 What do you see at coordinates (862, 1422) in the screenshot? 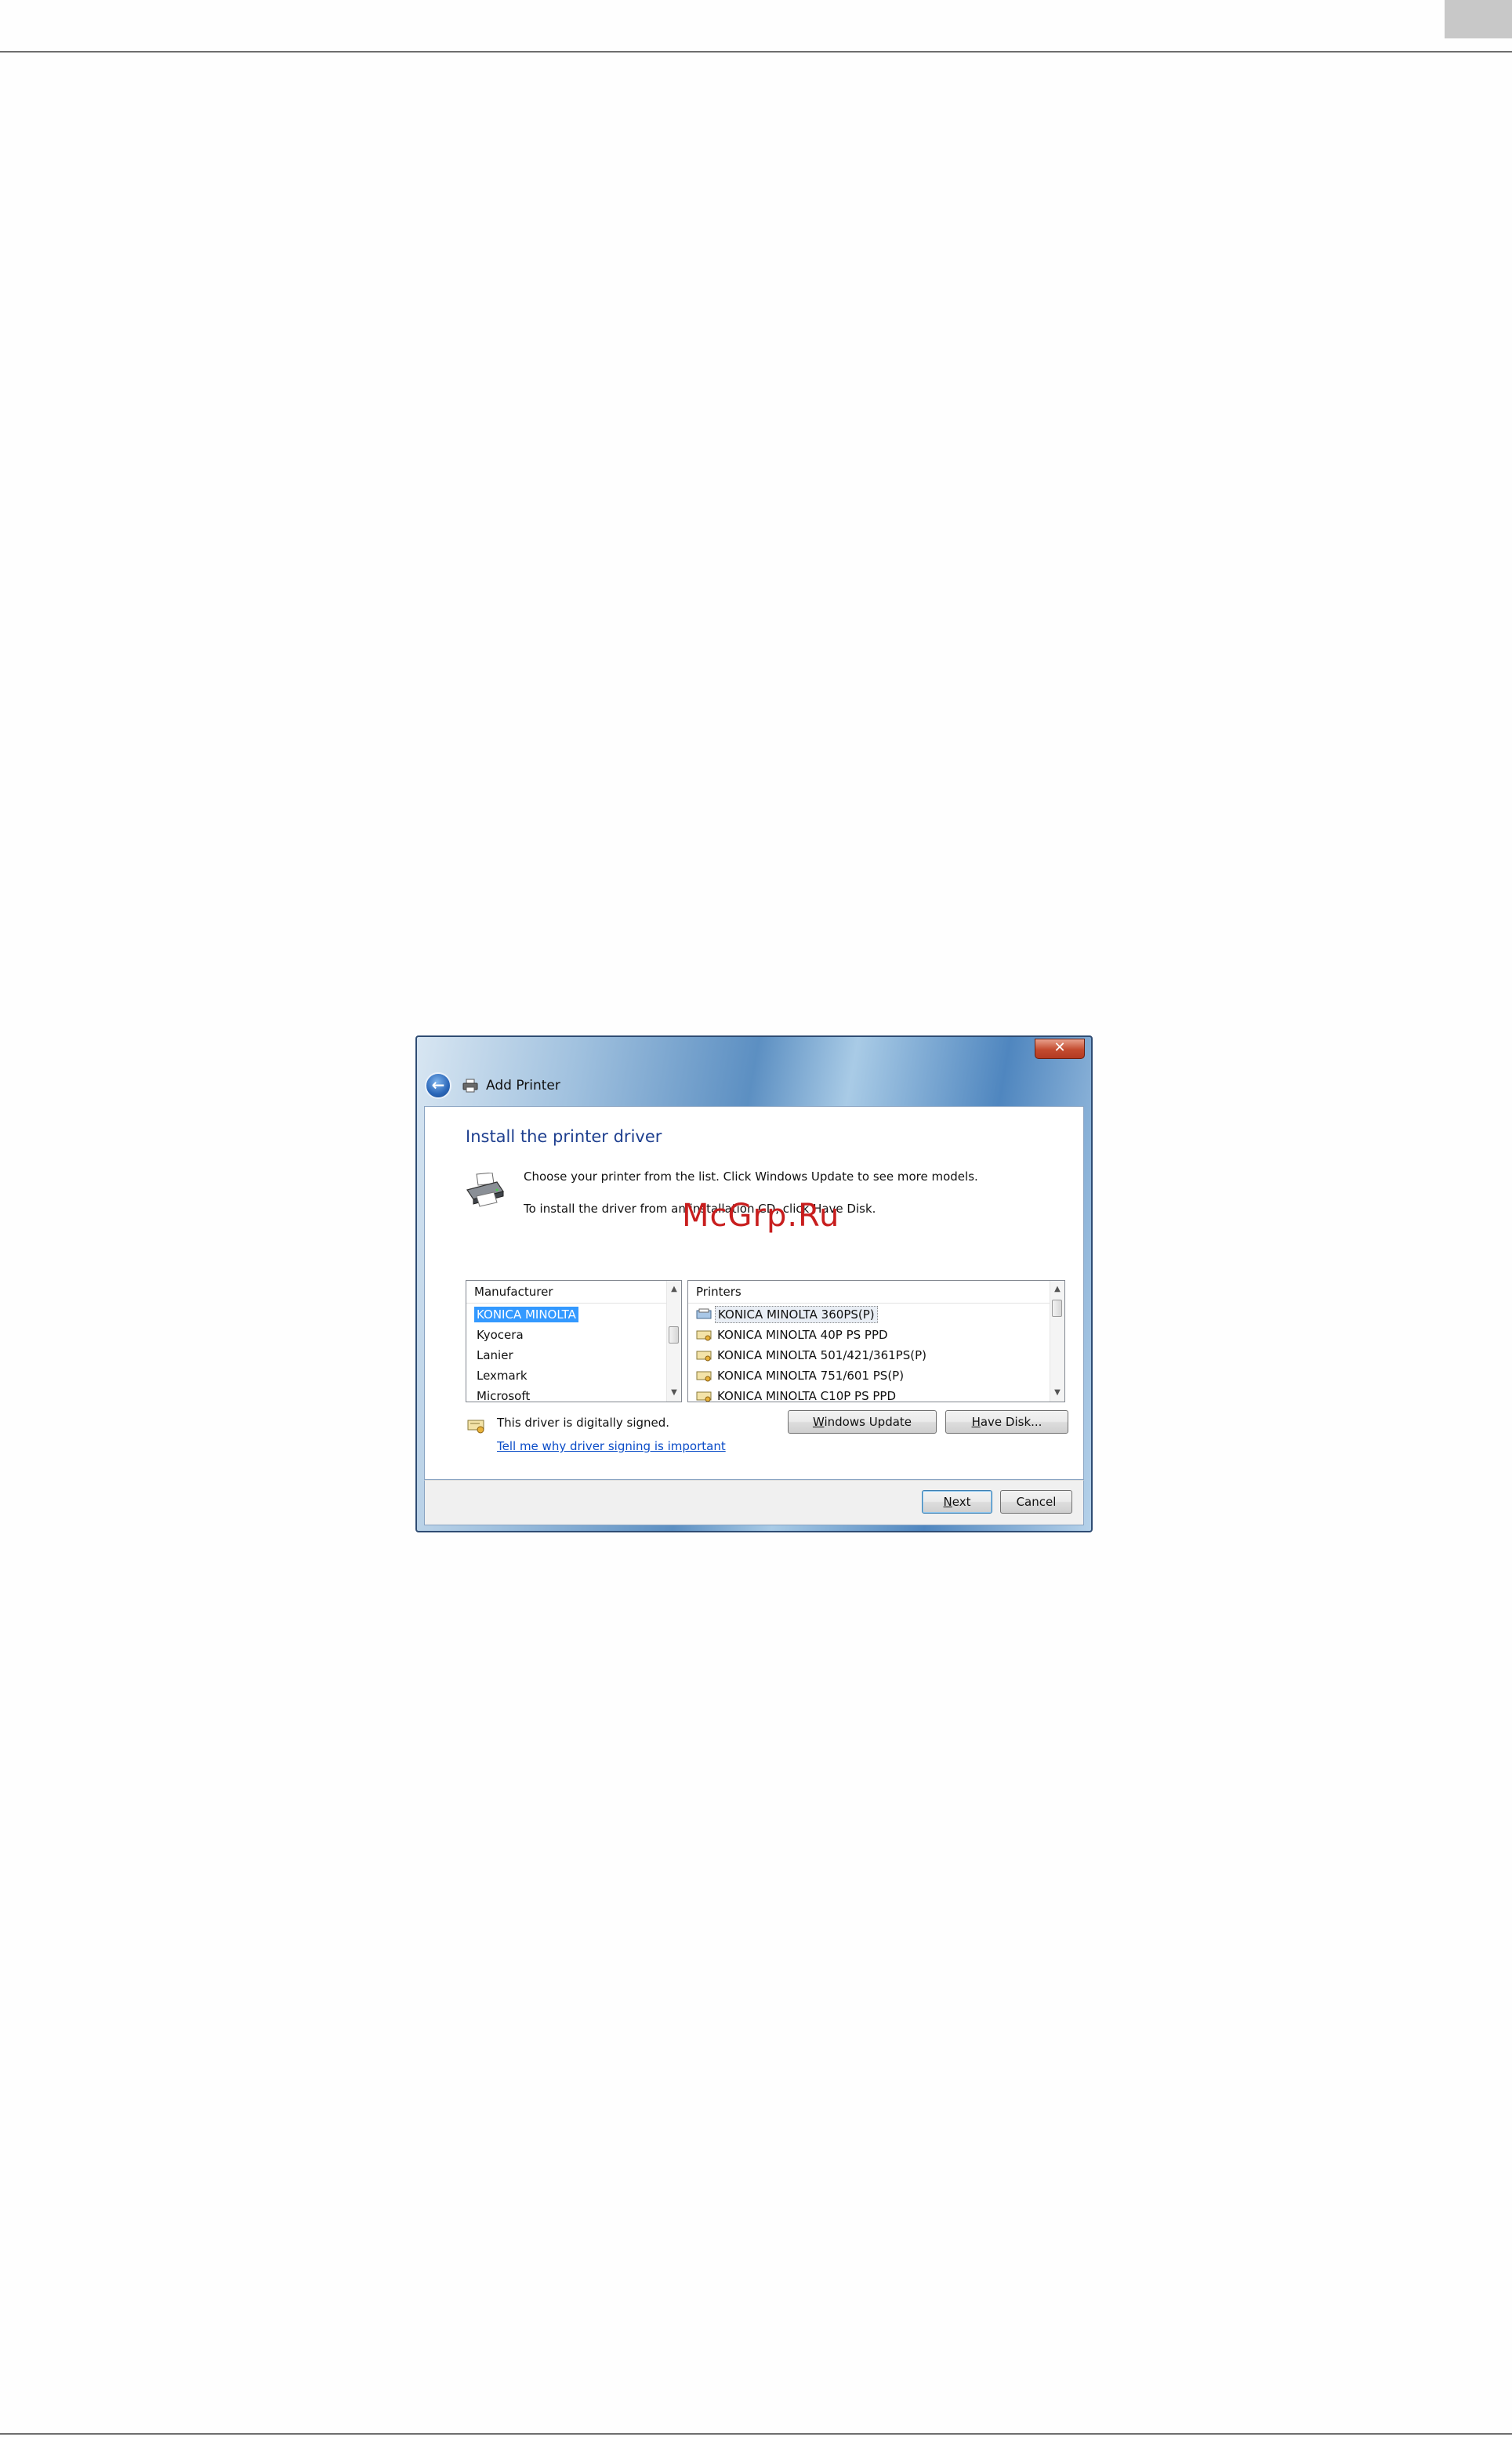
I see `windows-update-button: Windows Update` at bounding box center [862, 1422].